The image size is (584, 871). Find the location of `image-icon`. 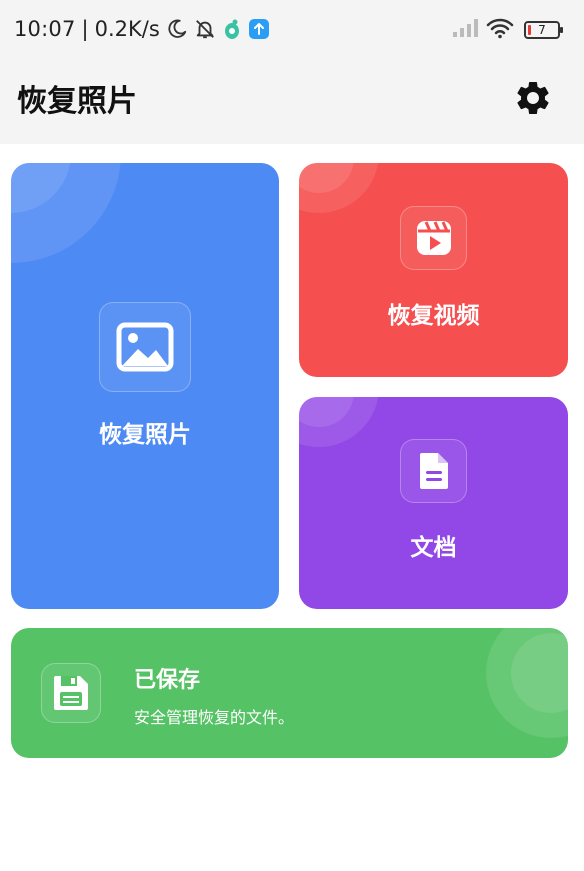

image-icon is located at coordinates (145, 347).